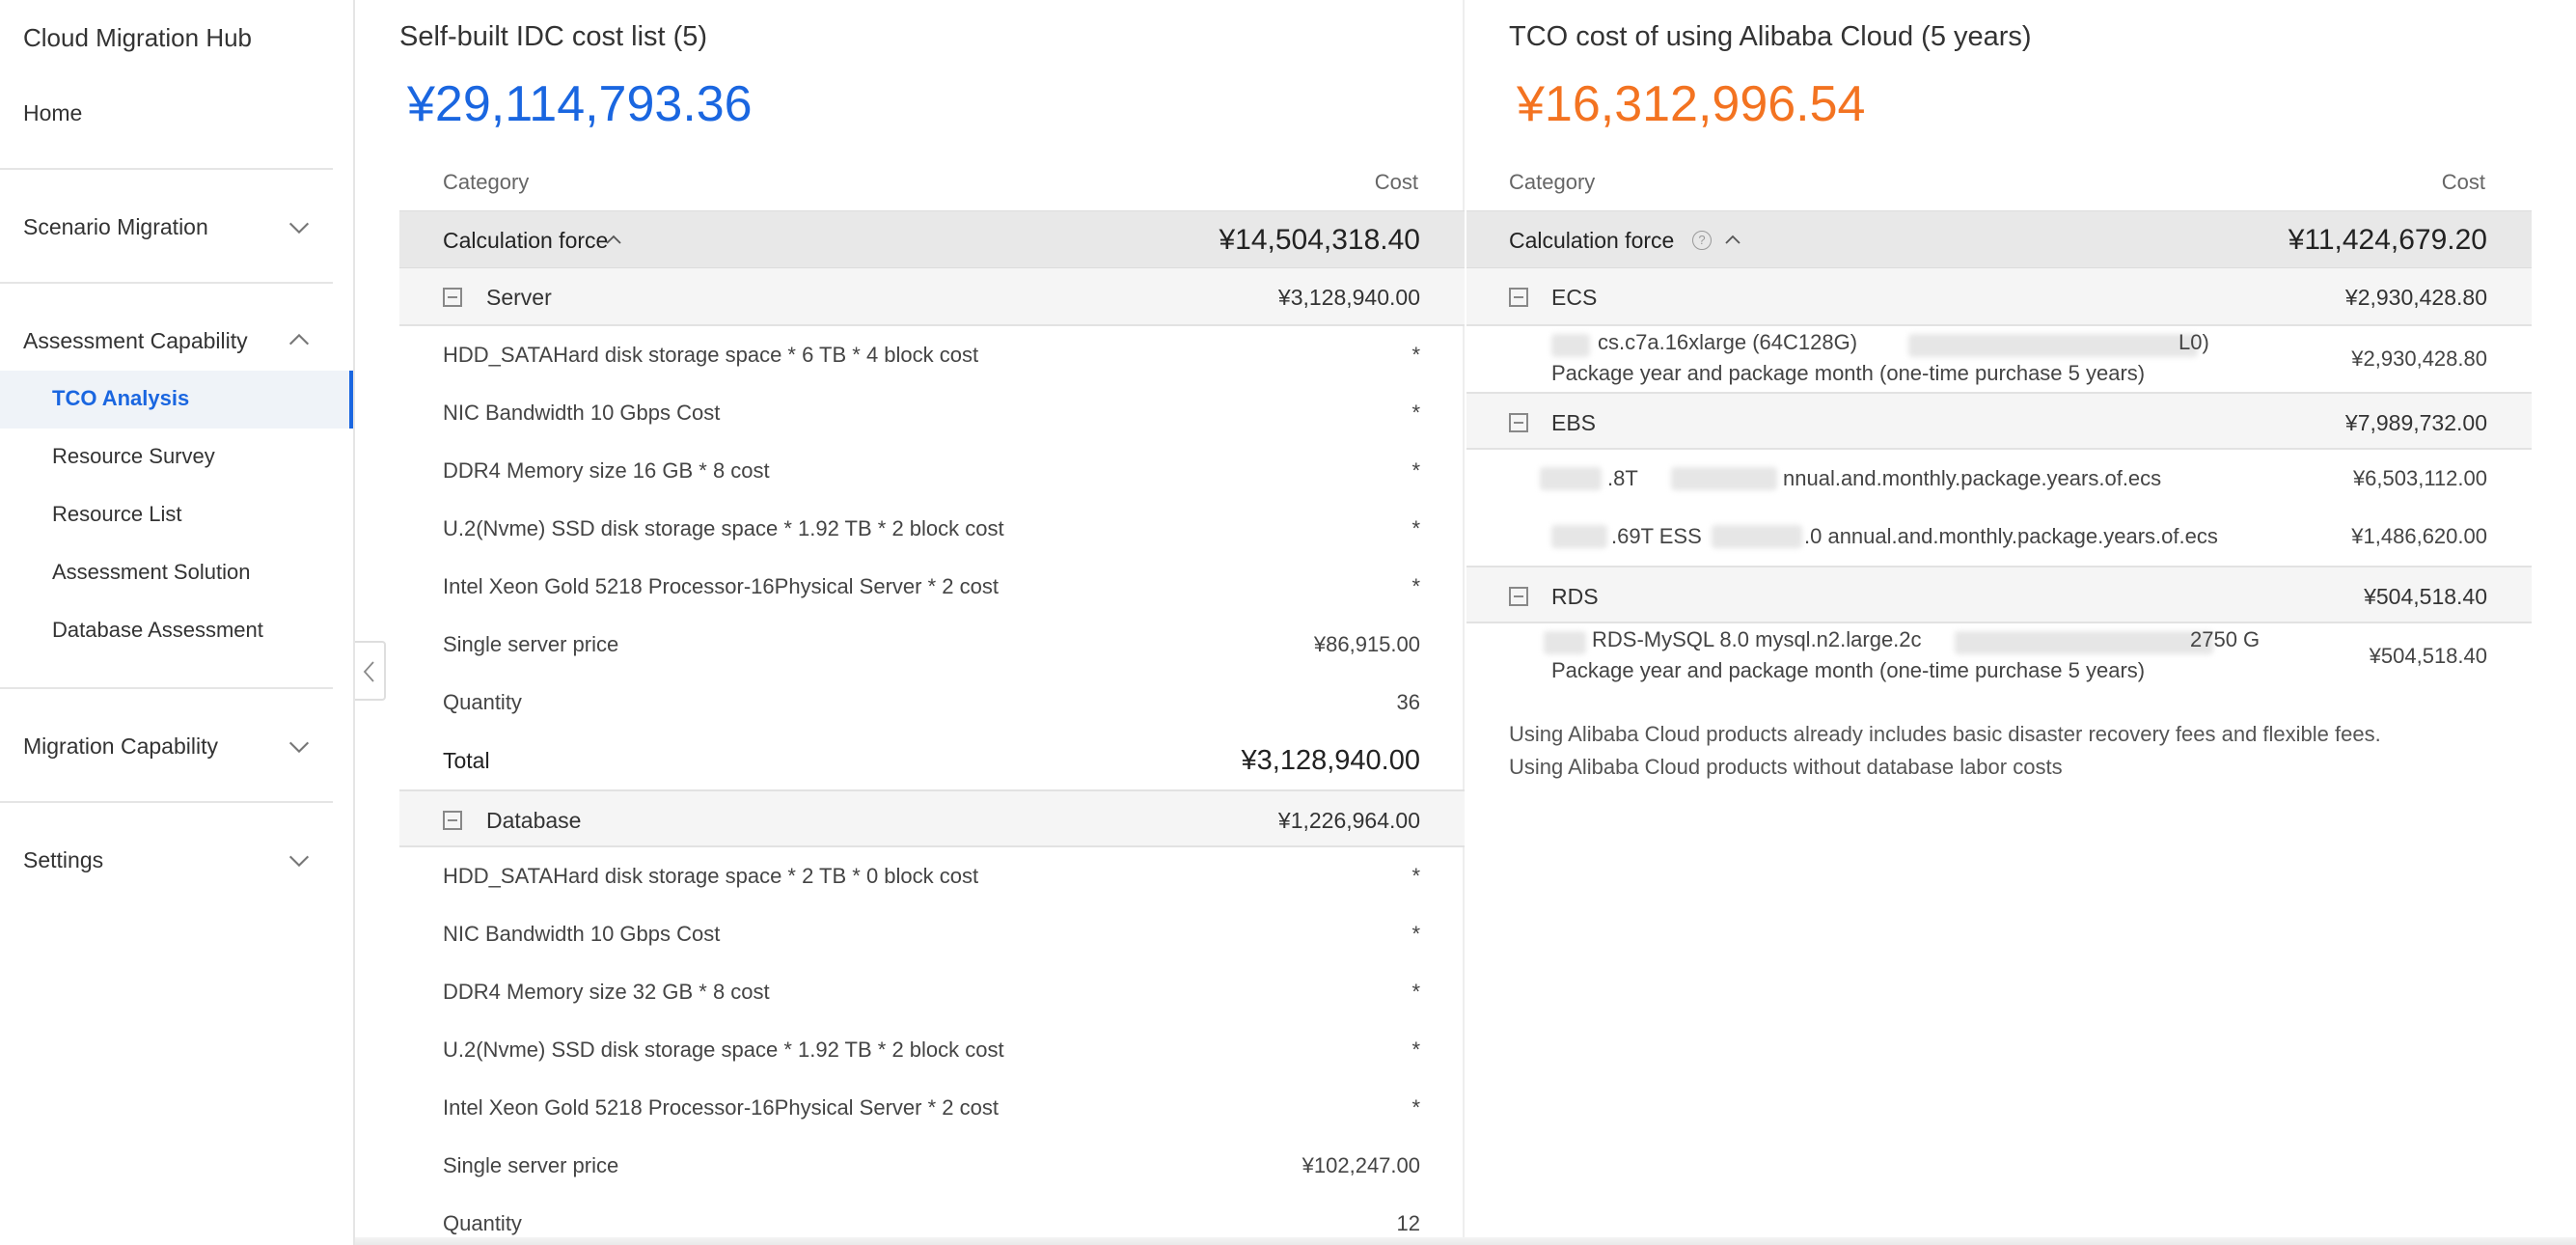 The height and width of the screenshot is (1245, 2576). Describe the element at coordinates (582, 413) in the screenshot. I see `item-label: NIC Bandwidth 10 Gbps Cost` at that location.